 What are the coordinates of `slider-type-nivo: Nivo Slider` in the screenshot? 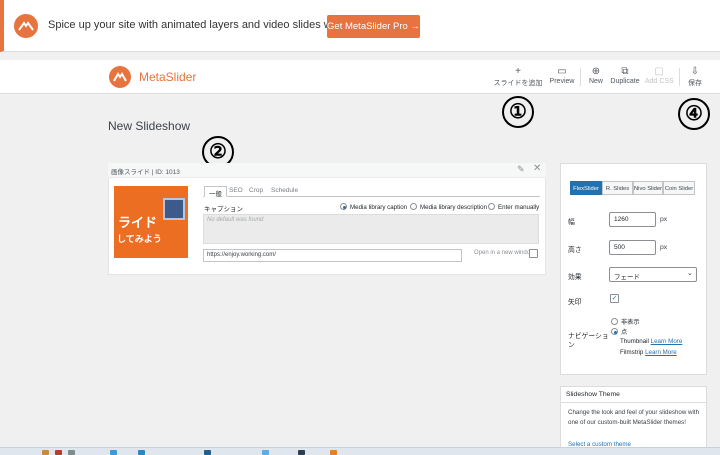 It's located at (648, 188).